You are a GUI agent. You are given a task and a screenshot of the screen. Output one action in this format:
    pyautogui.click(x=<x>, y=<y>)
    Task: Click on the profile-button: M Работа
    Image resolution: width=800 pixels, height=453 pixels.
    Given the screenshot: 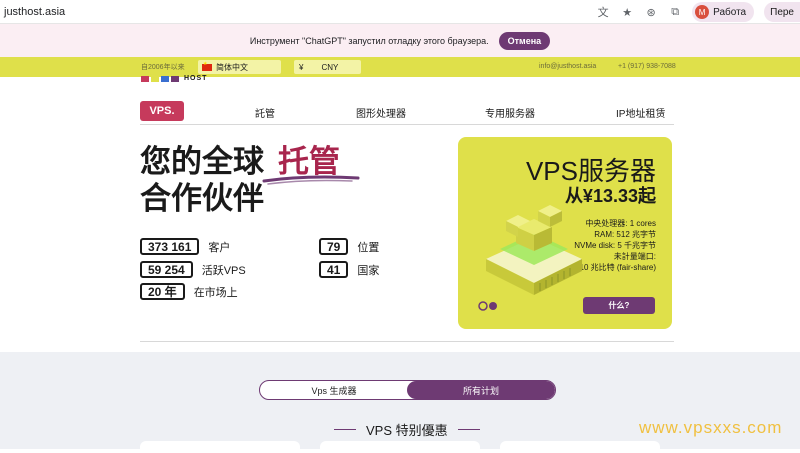 What is the action you would take?
    pyautogui.click(x=723, y=12)
    